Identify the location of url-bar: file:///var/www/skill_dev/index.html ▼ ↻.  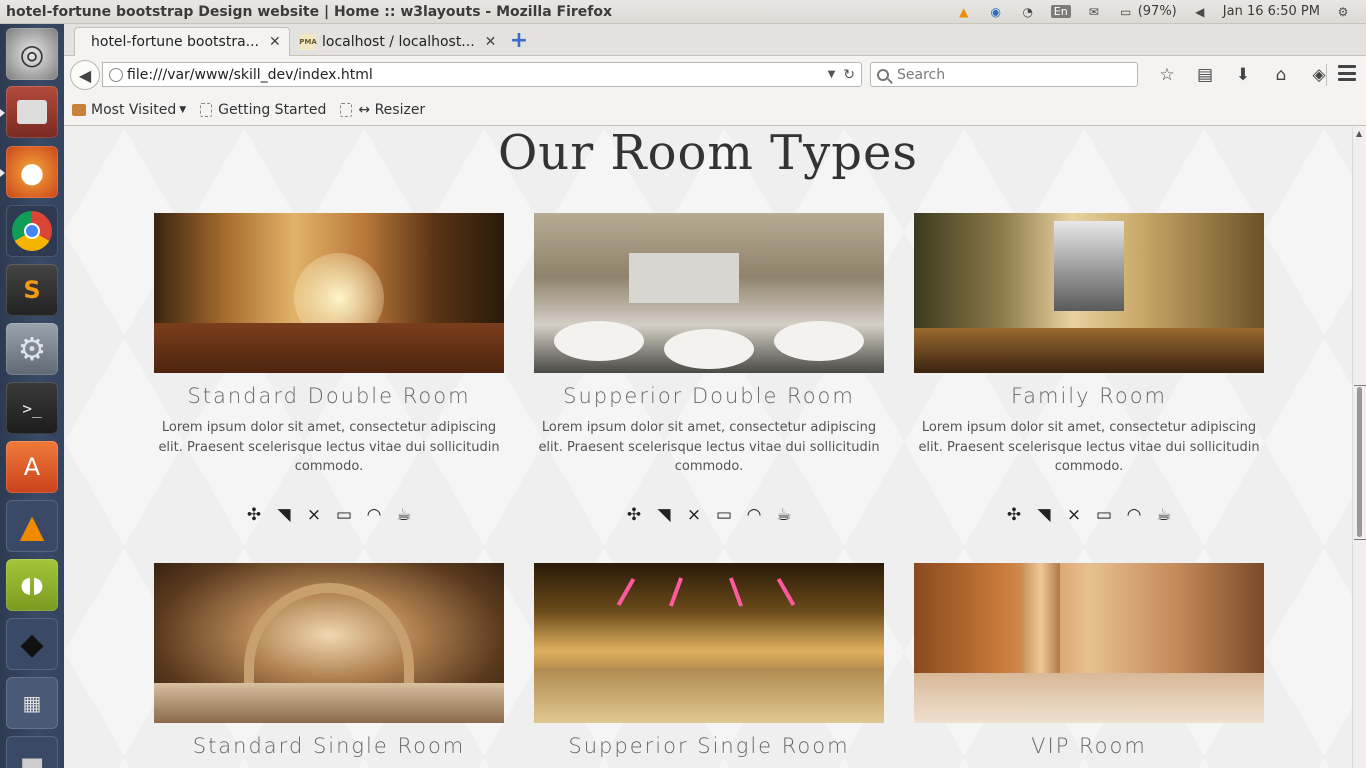
(482, 74).